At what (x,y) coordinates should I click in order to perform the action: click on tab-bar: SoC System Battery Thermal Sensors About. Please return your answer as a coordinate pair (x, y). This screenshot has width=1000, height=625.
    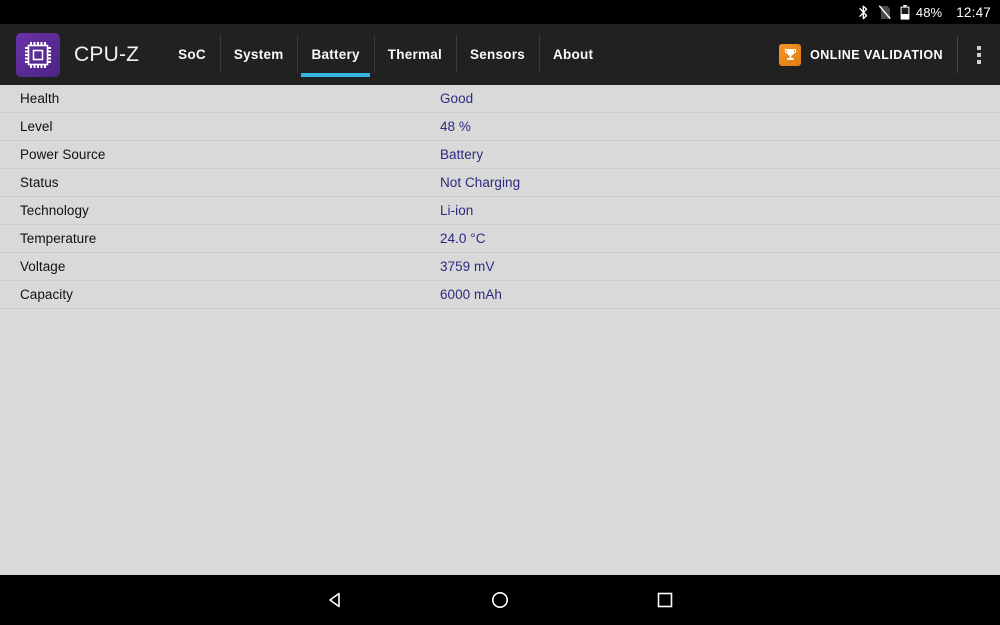
    Looking at the image, I should click on (385, 54).